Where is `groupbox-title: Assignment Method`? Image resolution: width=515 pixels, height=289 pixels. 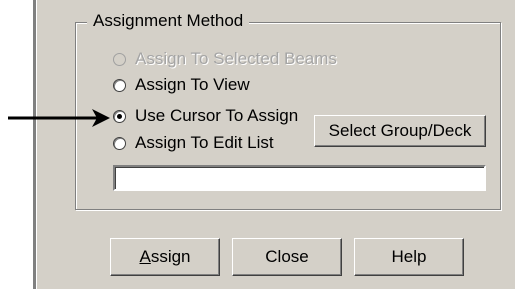 groupbox-title: Assignment Method is located at coordinates (168, 21).